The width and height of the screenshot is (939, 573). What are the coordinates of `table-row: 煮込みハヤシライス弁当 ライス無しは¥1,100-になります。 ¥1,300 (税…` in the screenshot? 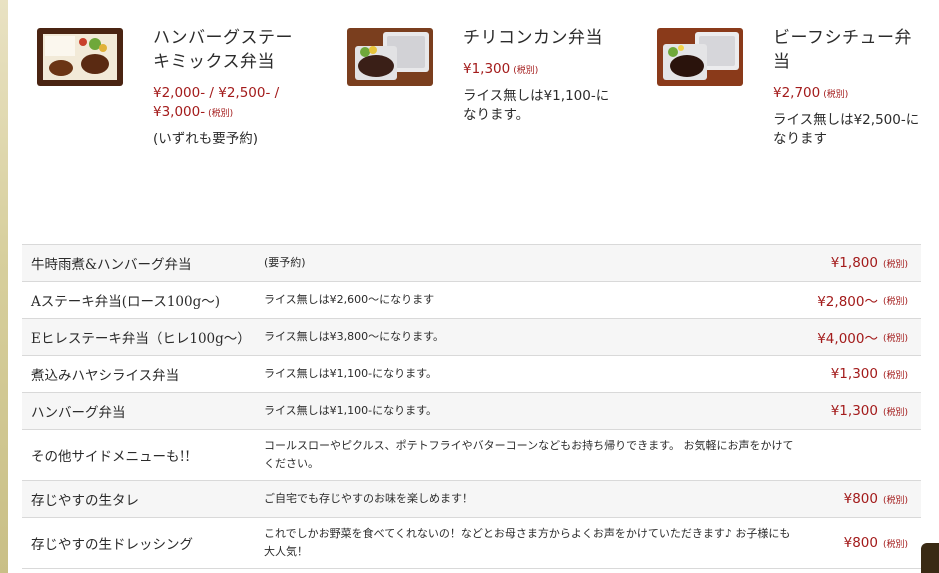 It's located at (471, 374).